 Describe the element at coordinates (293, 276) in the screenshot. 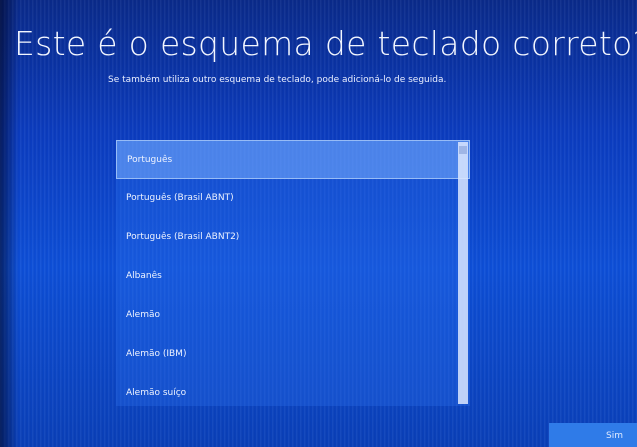

I see `list-item: Albanês` at that location.